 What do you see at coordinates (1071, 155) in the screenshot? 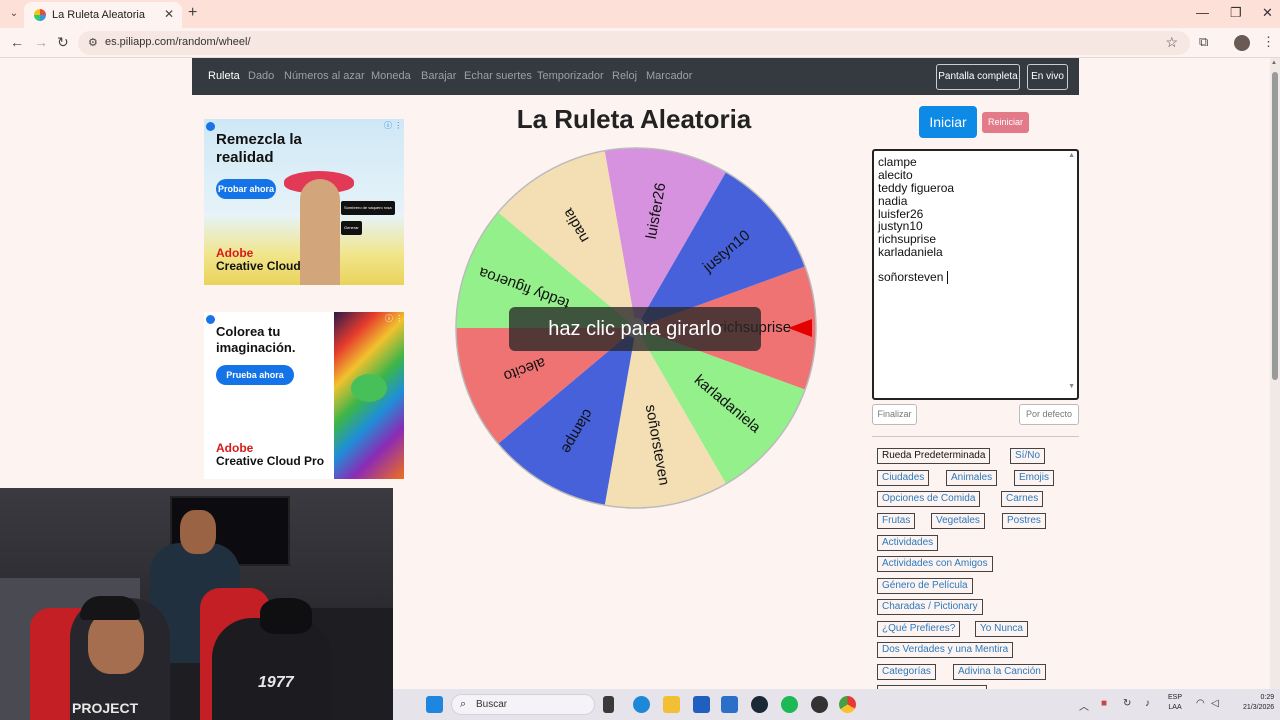
I see `textarea-scroll-up-icon: ▲` at bounding box center [1071, 155].